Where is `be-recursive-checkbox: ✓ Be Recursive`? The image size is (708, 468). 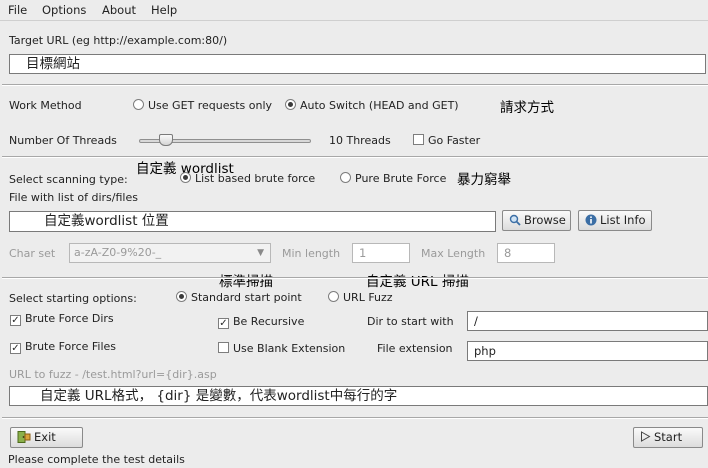 be-recursive-checkbox: ✓ Be Recursive is located at coordinates (261, 322).